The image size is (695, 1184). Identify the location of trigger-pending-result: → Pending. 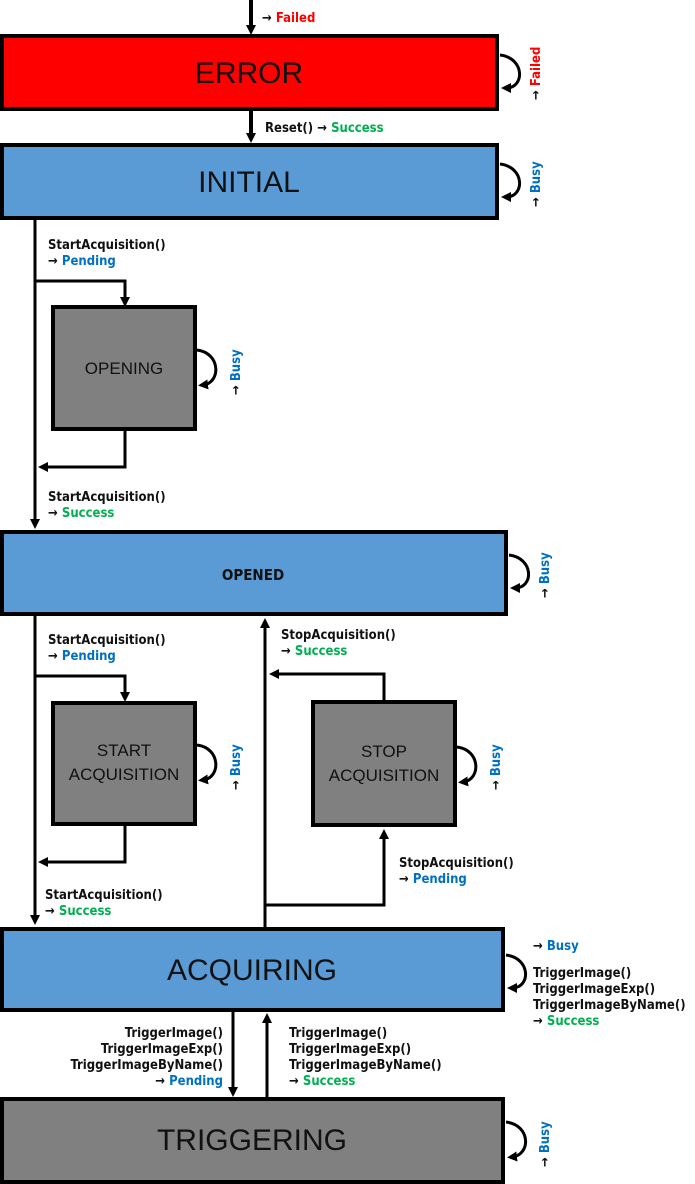
(189, 1081).